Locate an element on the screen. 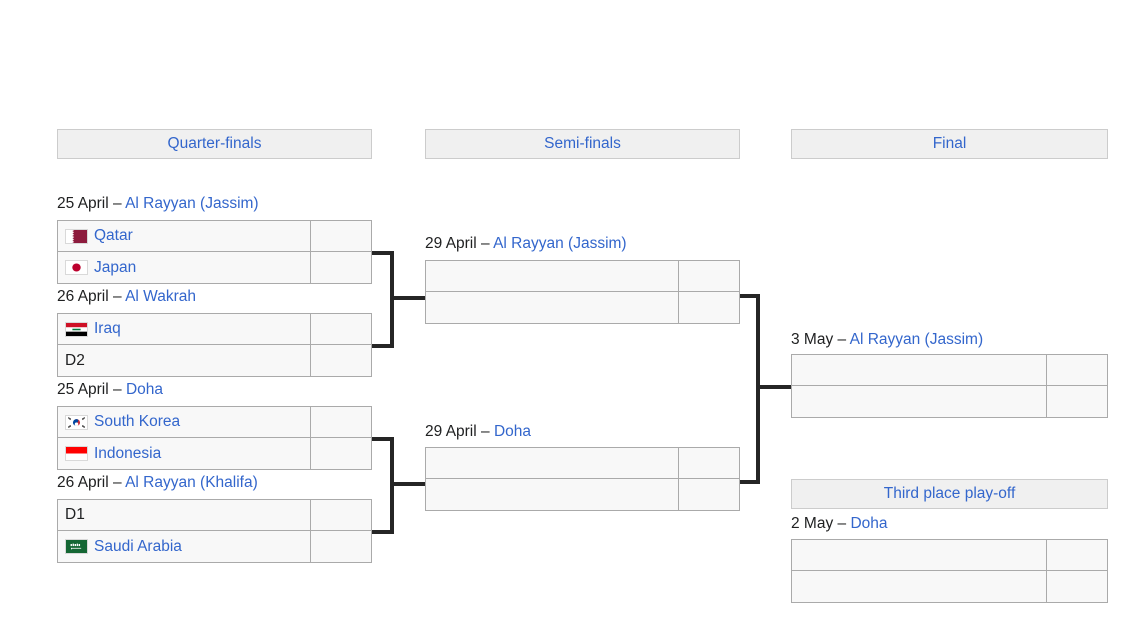  match-date-sf2: 29 April – Doha is located at coordinates (478, 432).